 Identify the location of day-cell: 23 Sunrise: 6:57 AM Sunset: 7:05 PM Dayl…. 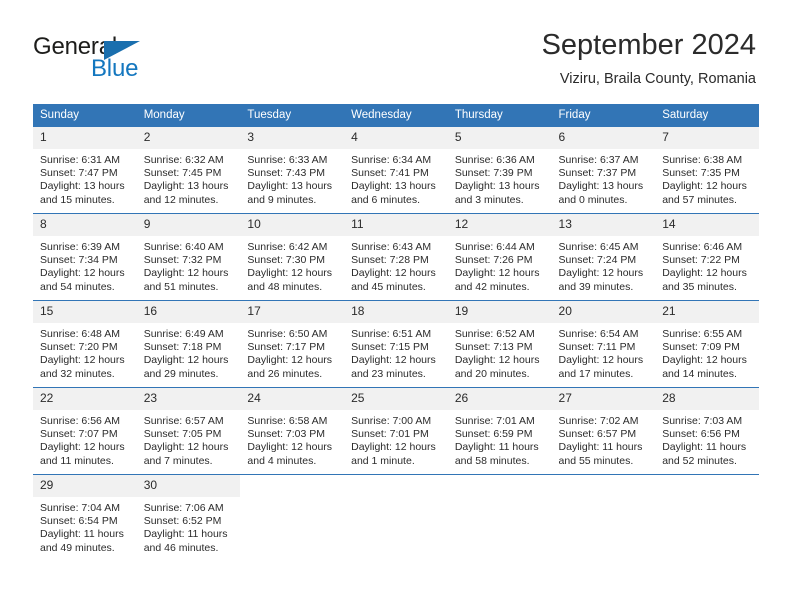
(188, 431).